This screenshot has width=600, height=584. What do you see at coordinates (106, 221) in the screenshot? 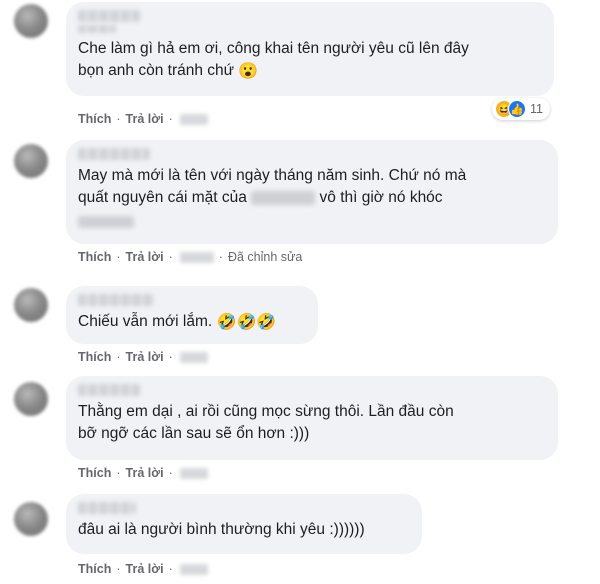
I see `redacted-line` at bounding box center [106, 221].